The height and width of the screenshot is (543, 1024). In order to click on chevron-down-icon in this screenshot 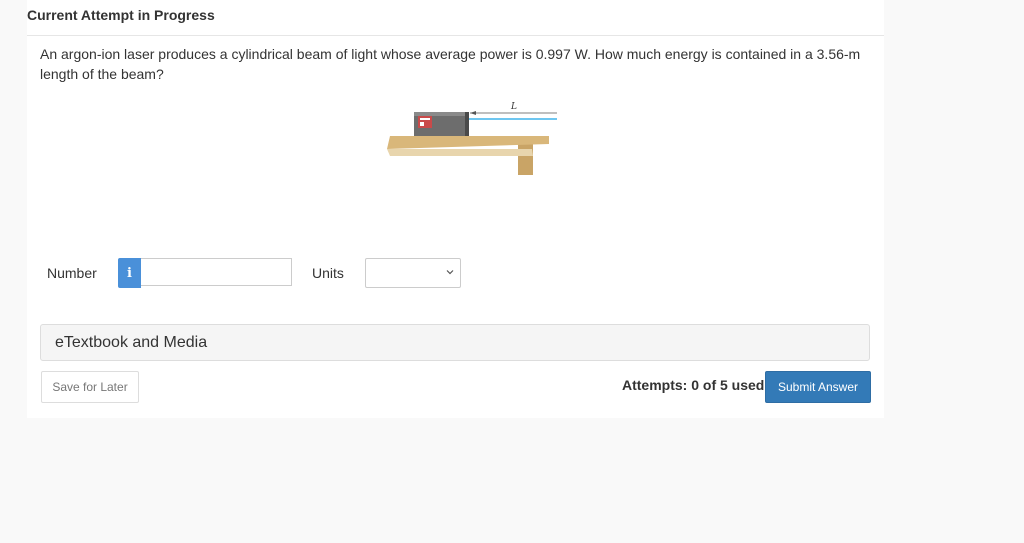, I will do `click(450, 272)`.